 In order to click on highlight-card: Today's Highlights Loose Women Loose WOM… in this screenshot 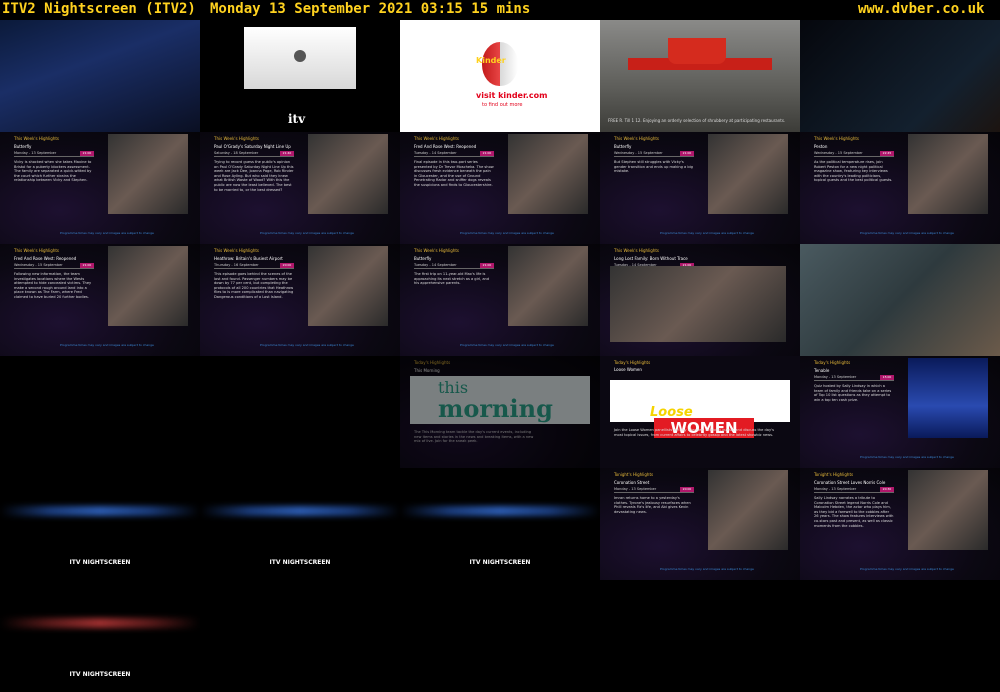, I will do `click(700, 412)`.